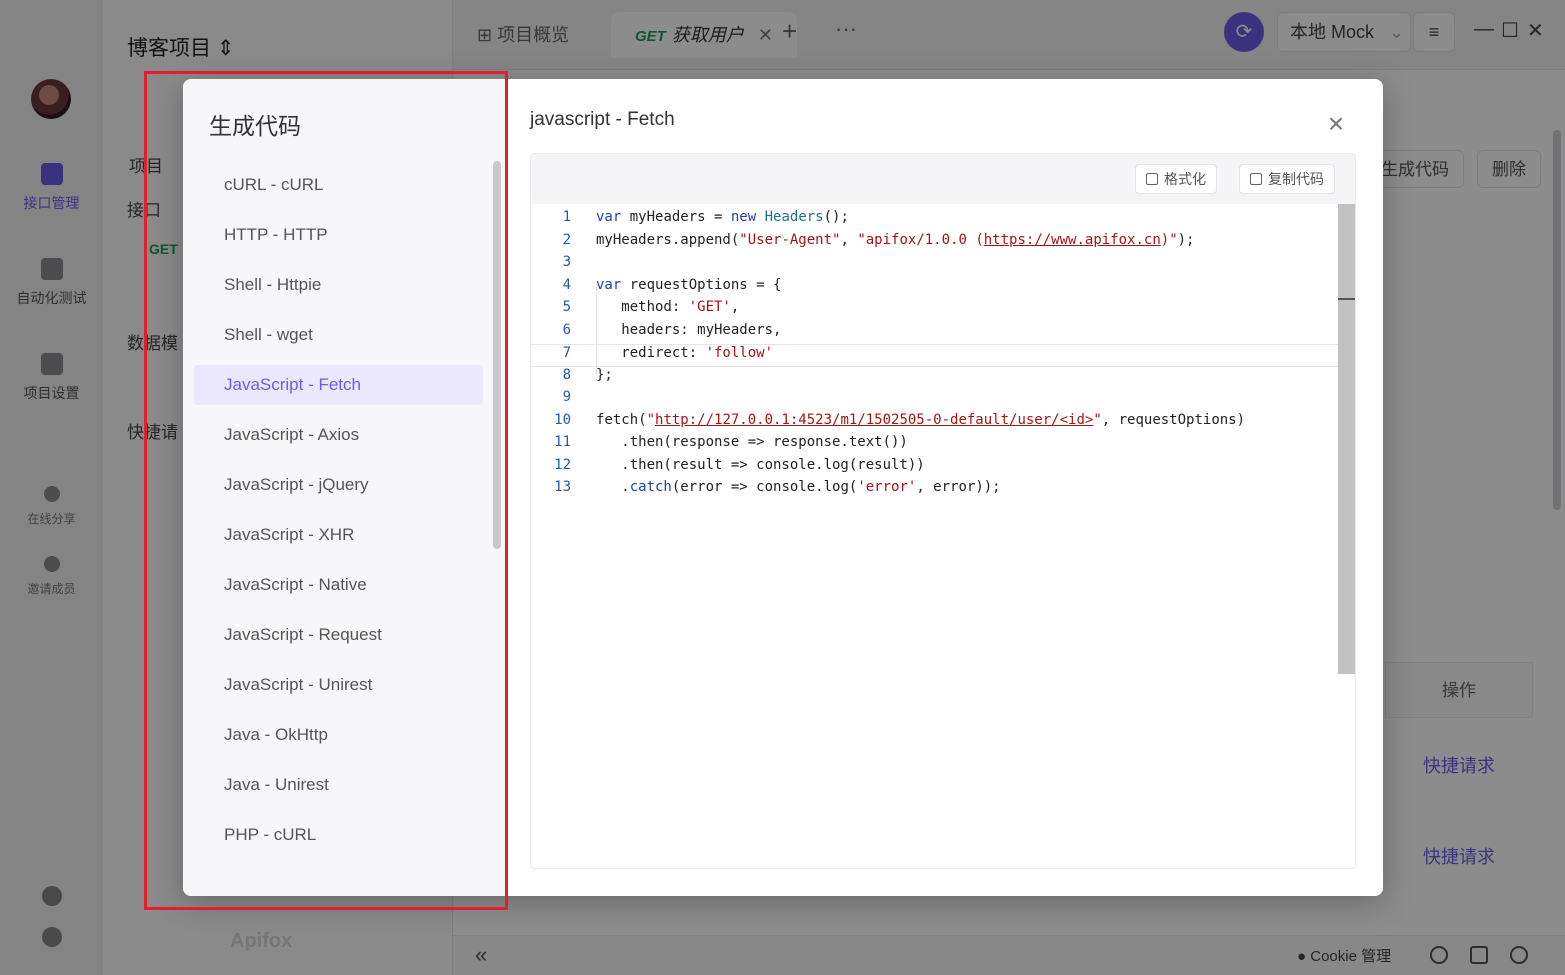 The width and height of the screenshot is (1565, 975). Describe the element at coordinates (1256, 179) in the screenshot. I see `copy-icon` at that location.